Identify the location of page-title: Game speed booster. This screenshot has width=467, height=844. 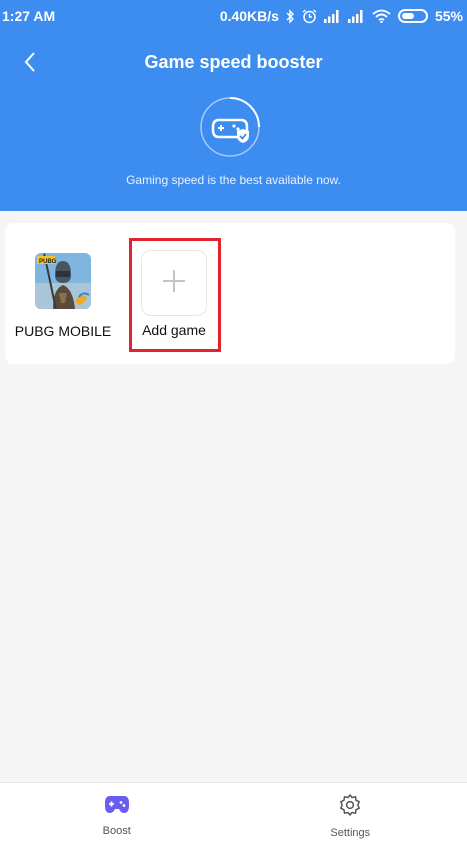
(233, 62).